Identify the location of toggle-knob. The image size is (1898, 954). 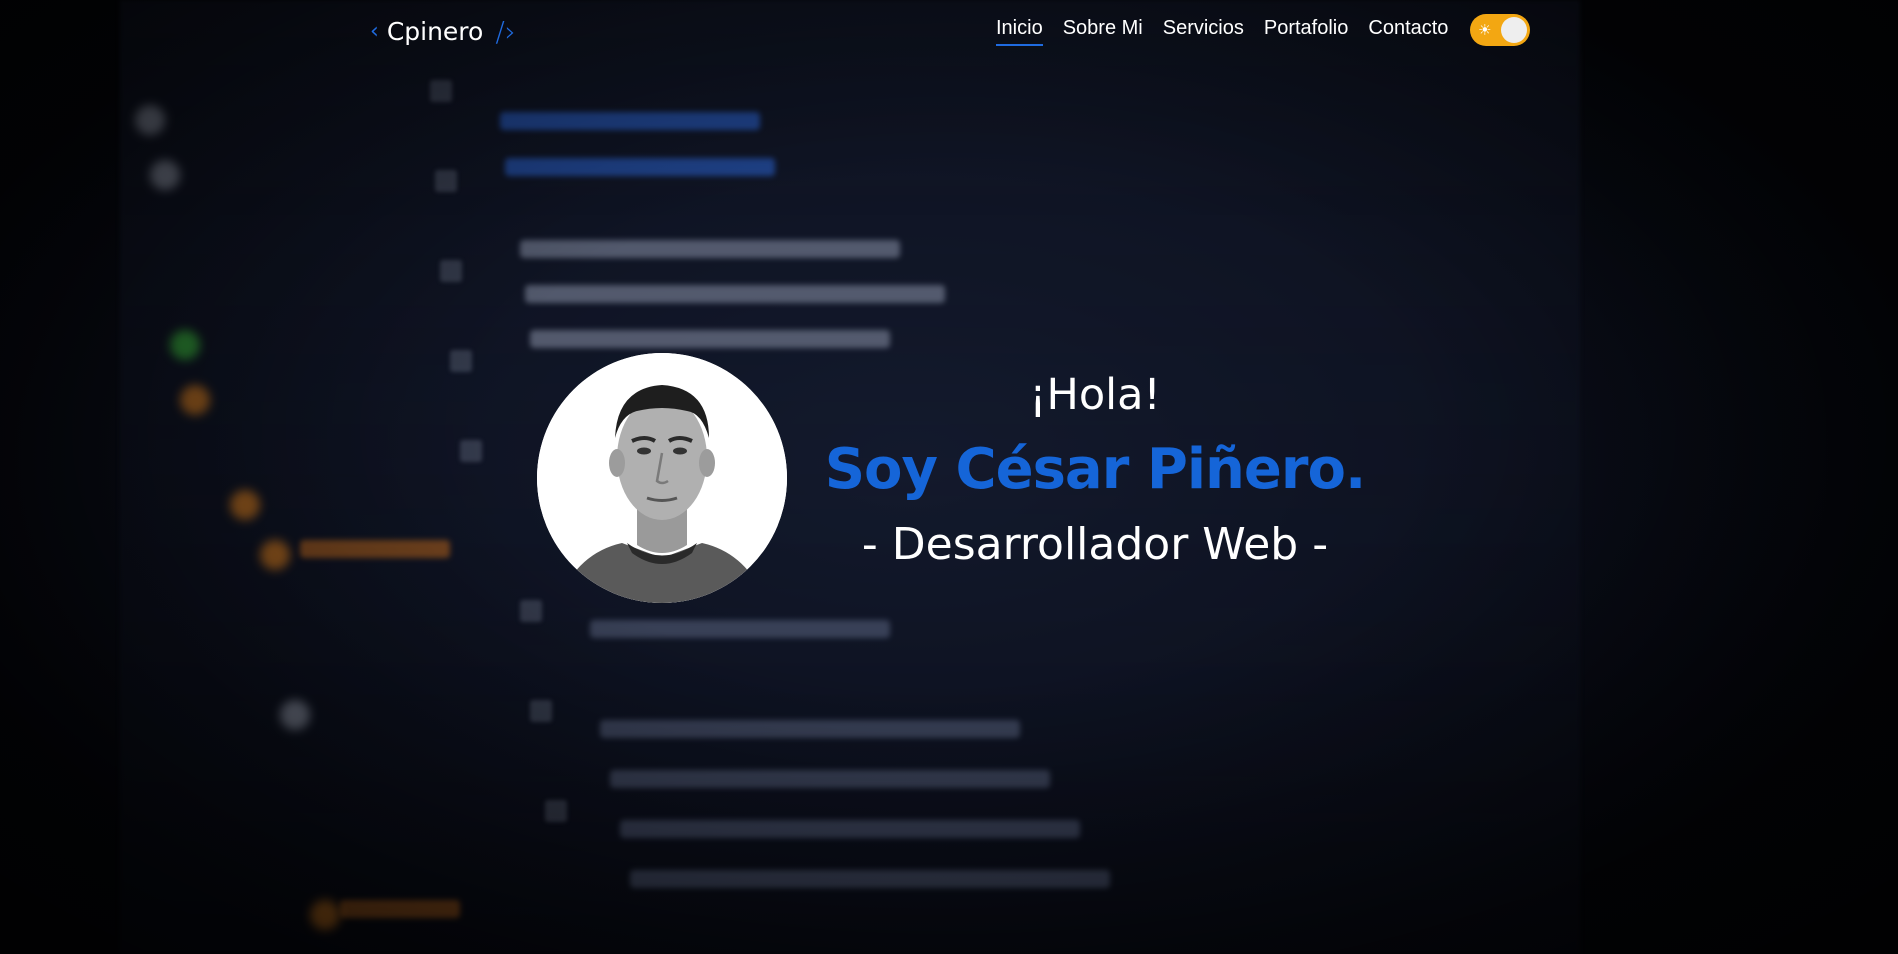
(1514, 30).